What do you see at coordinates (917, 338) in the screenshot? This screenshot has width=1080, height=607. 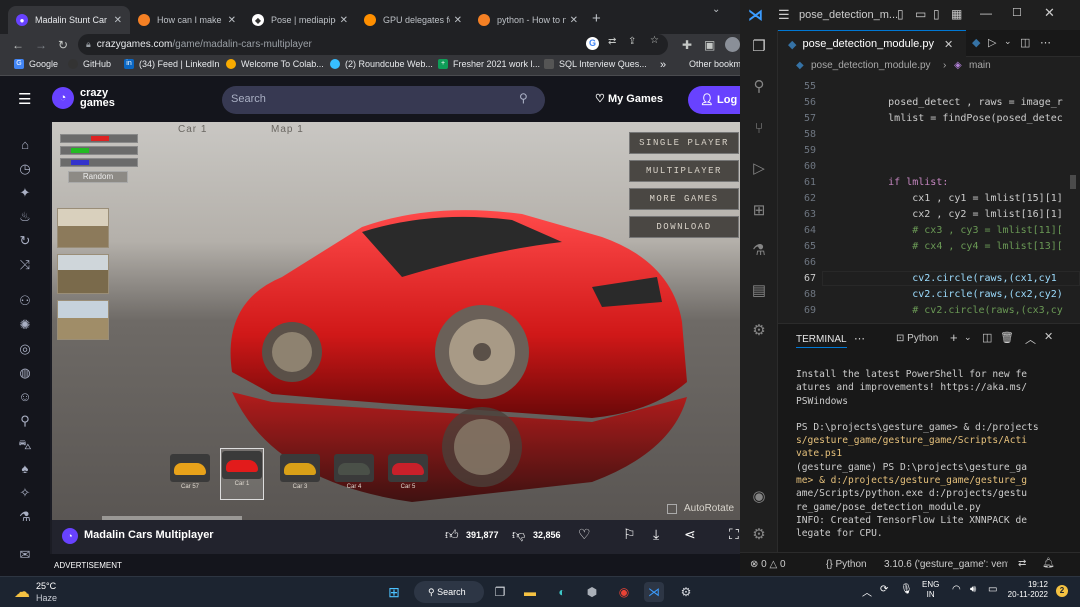 I see `terminal-shell-selector: ⊡ Python` at bounding box center [917, 338].